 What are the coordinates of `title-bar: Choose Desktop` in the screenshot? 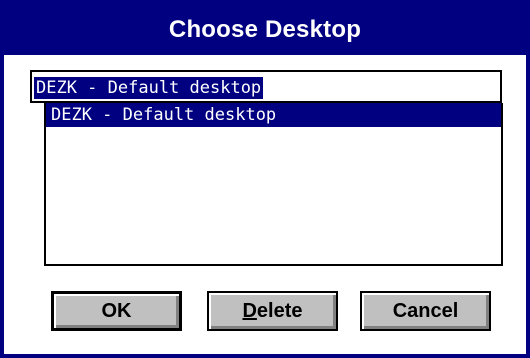 It's located at (265, 29).